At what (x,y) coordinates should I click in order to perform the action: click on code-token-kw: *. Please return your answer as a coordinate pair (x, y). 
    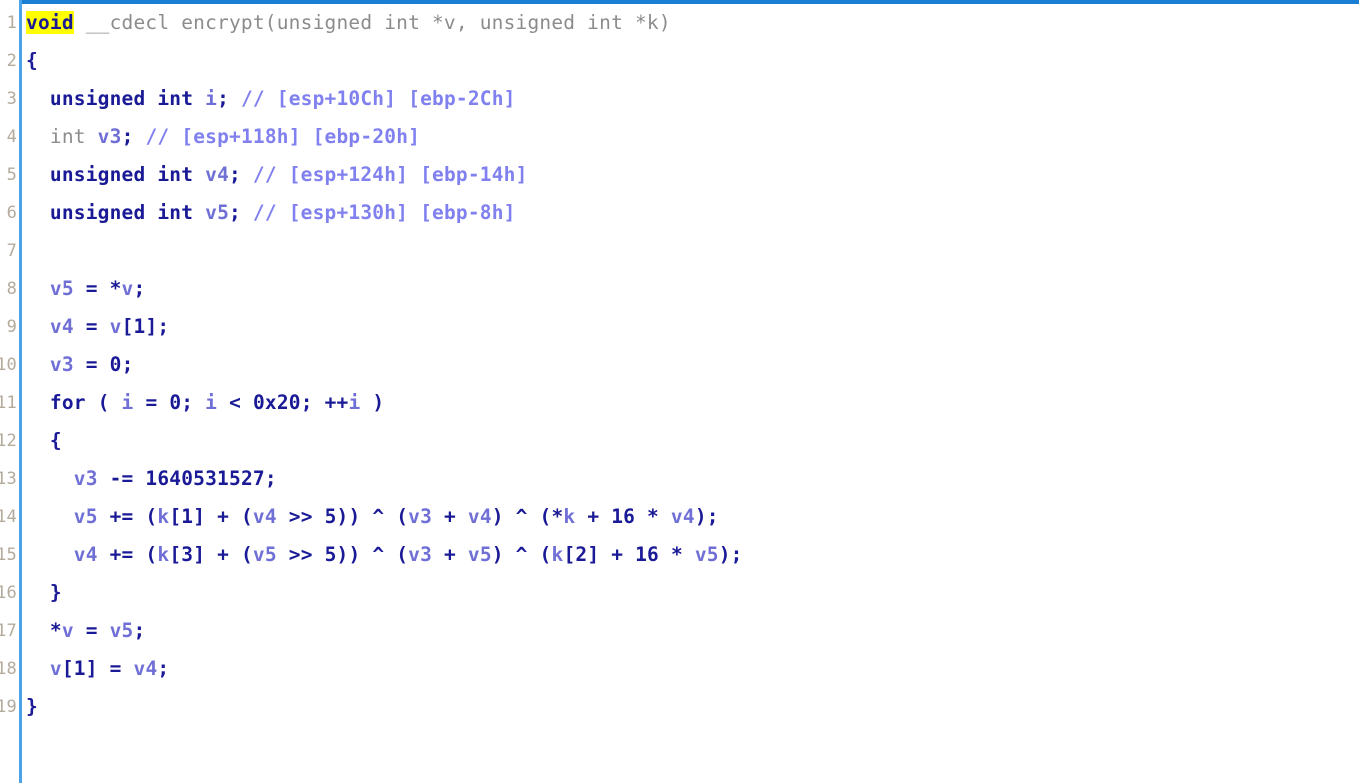
    Looking at the image, I should click on (44, 630).